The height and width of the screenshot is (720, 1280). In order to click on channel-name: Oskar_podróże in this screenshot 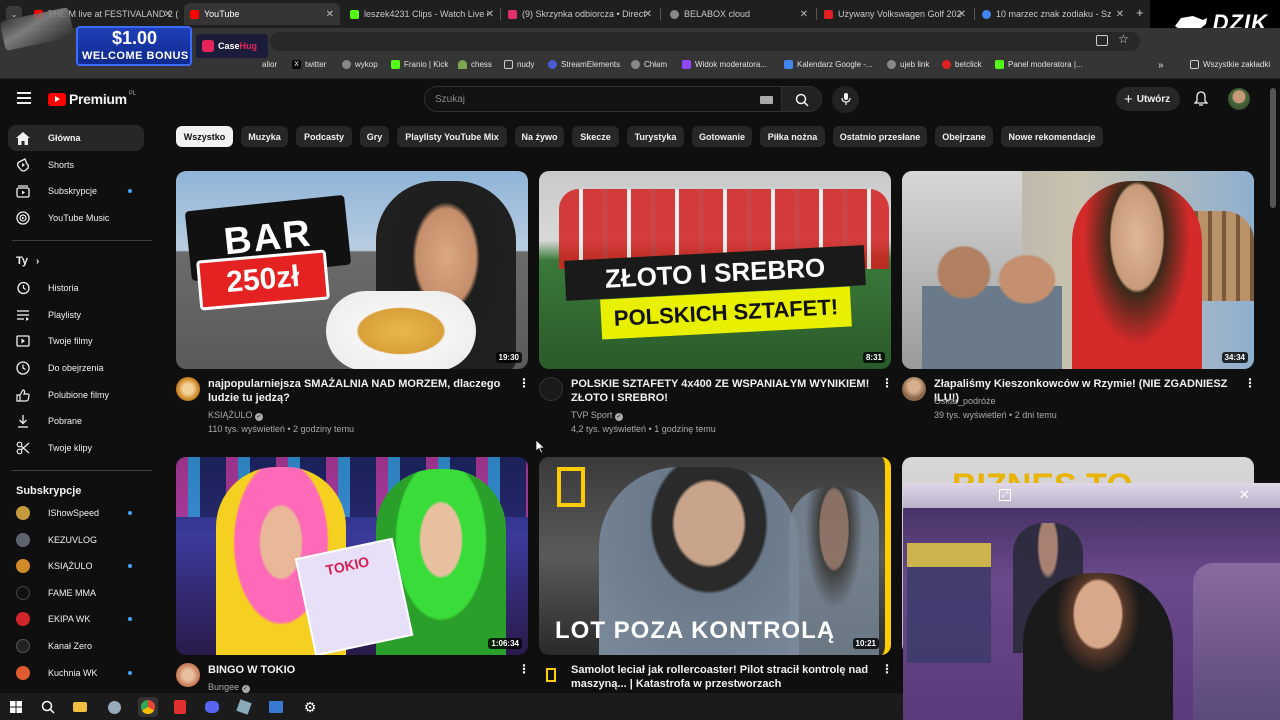, I will do `click(965, 401)`.